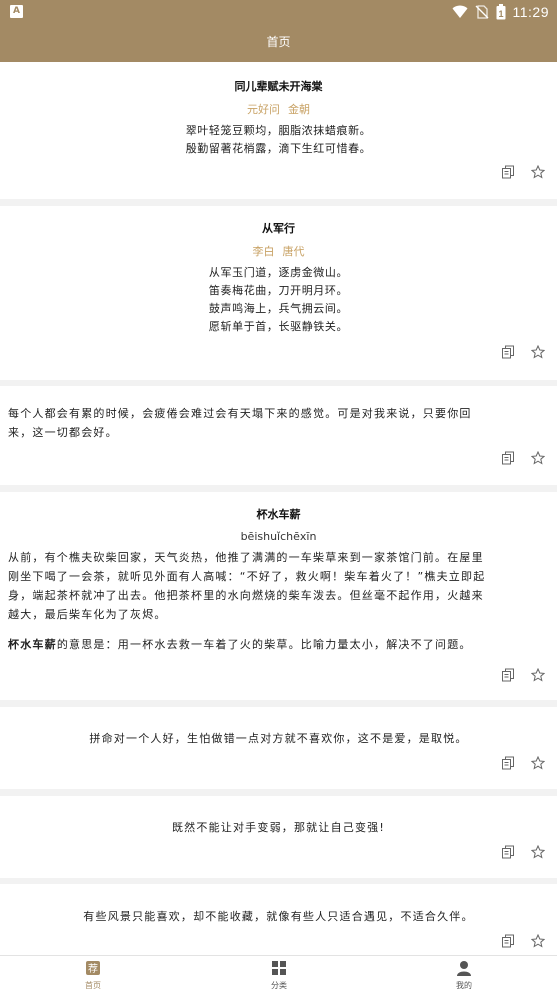 Image resolution: width=557 pixels, height=994 pixels. What do you see at coordinates (93, 985) in the screenshot?
I see `tab-label: 首页` at bounding box center [93, 985].